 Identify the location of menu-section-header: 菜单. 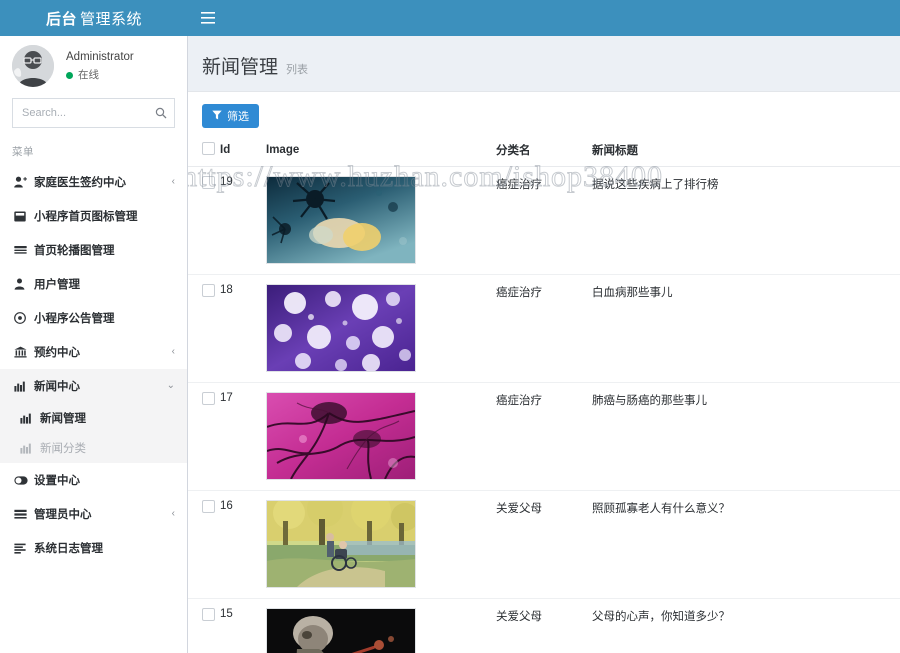
(23, 152).